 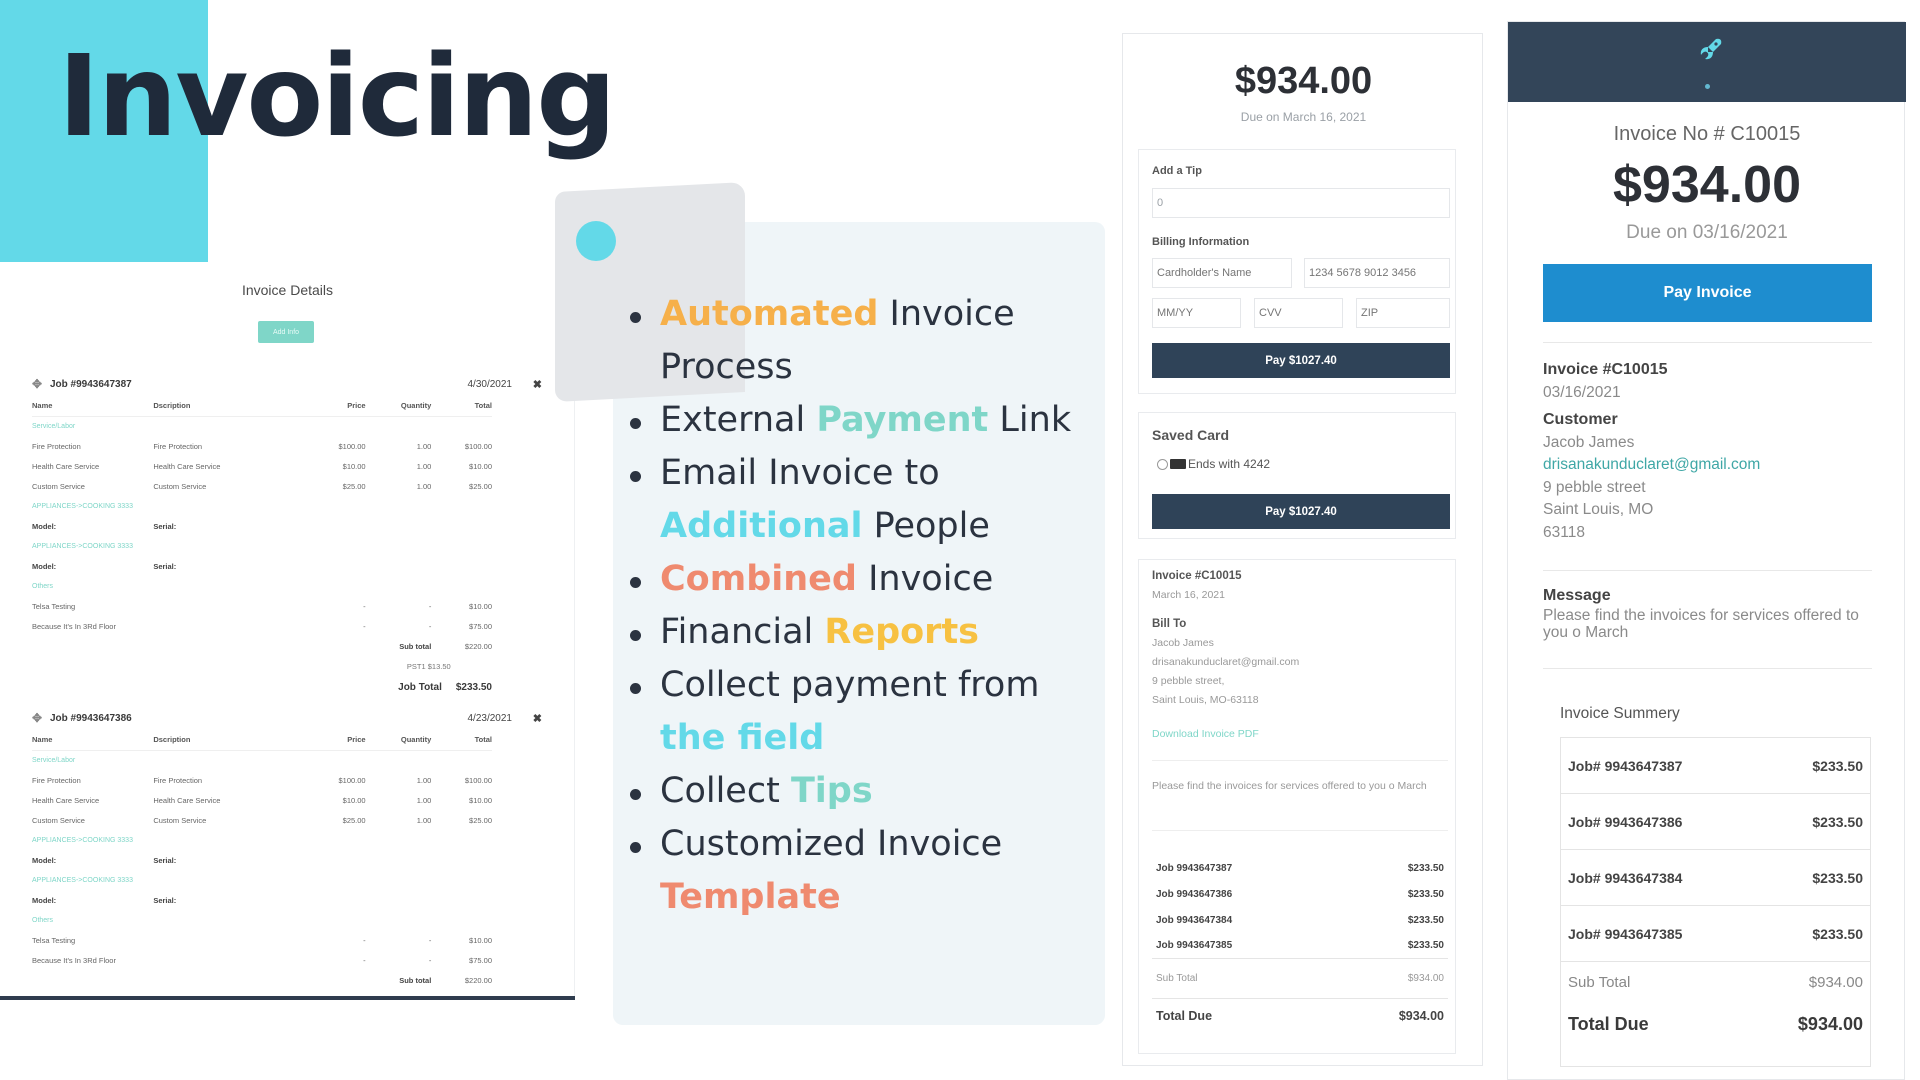 I want to click on total-value: $934.00, so click(x=1421, y=1016).